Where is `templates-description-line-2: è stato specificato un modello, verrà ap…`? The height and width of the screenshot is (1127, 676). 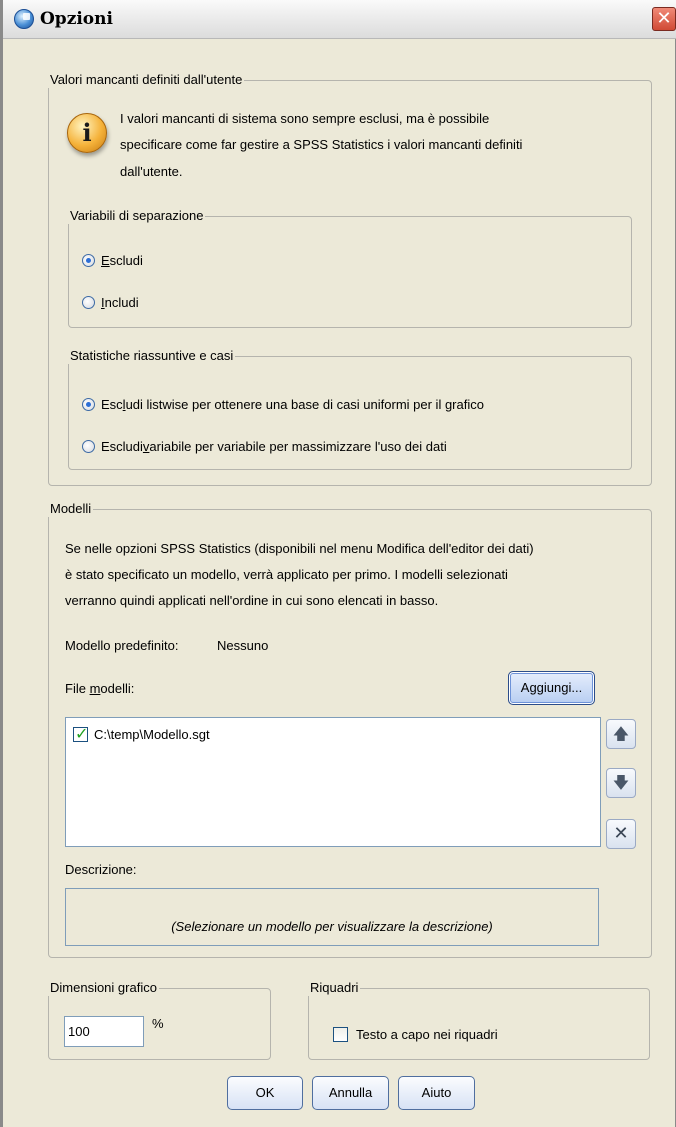 templates-description-line-2: è stato specificato un modello, verrà ap… is located at coordinates (286, 574).